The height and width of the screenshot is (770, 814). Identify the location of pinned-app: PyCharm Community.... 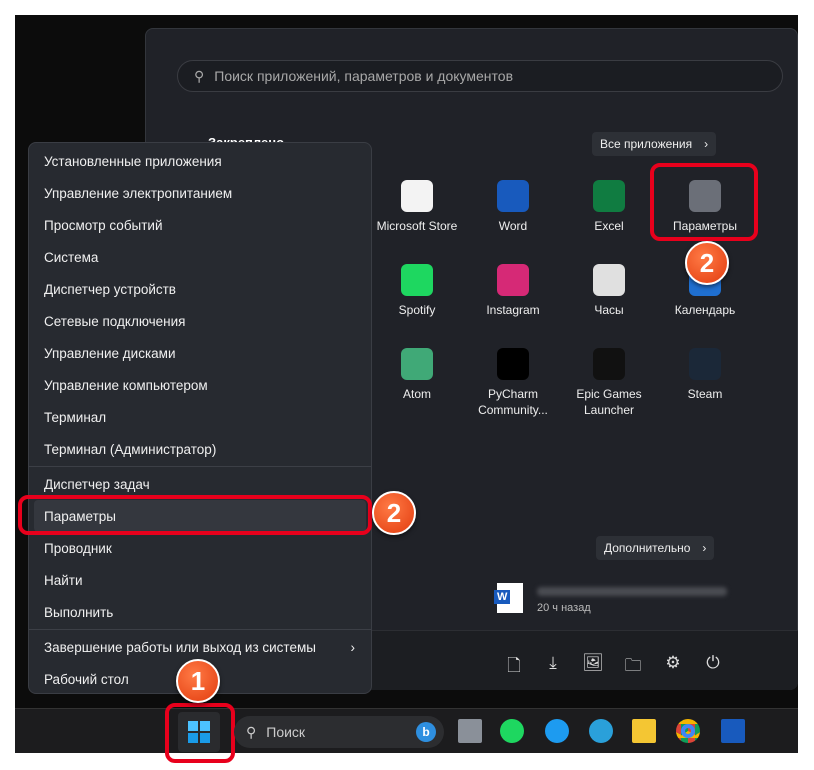
(513, 383).